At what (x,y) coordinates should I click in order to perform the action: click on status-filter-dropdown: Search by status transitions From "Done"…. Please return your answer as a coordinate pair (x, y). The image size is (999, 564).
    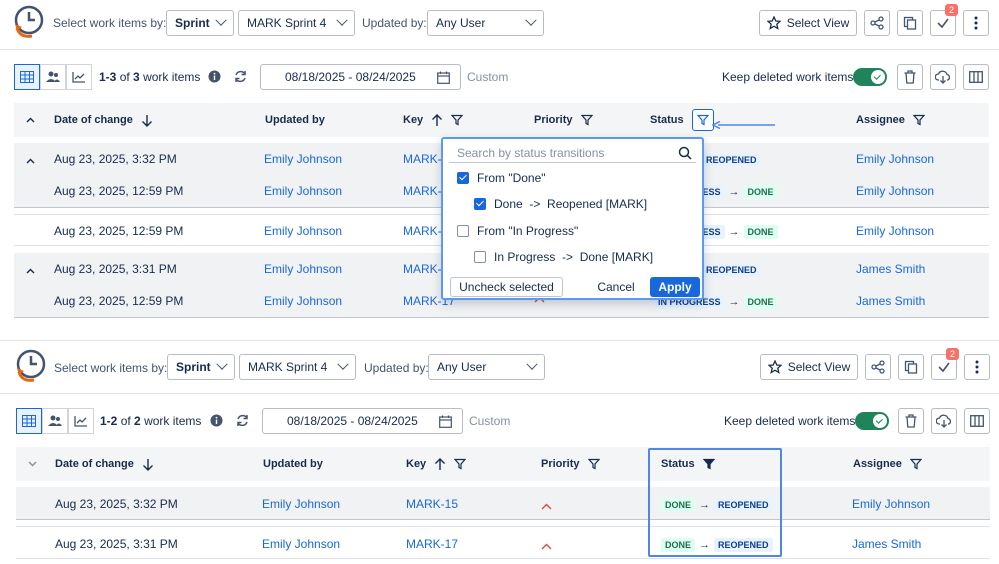
    Looking at the image, I should click on (572, 218).